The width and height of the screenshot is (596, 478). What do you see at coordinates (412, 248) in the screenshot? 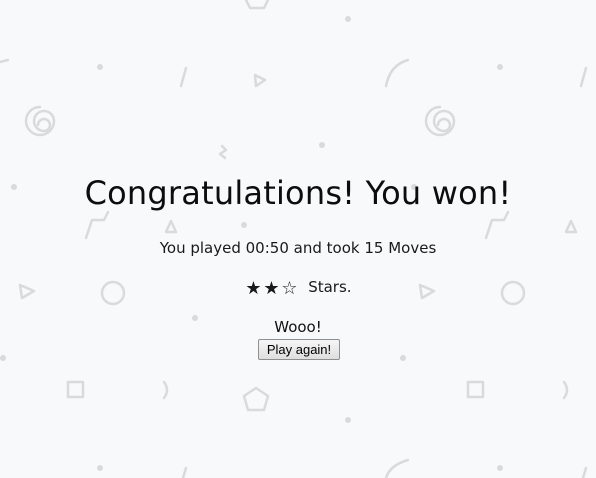
I see `moves-label: Moves` at bounding box center [412, 248].